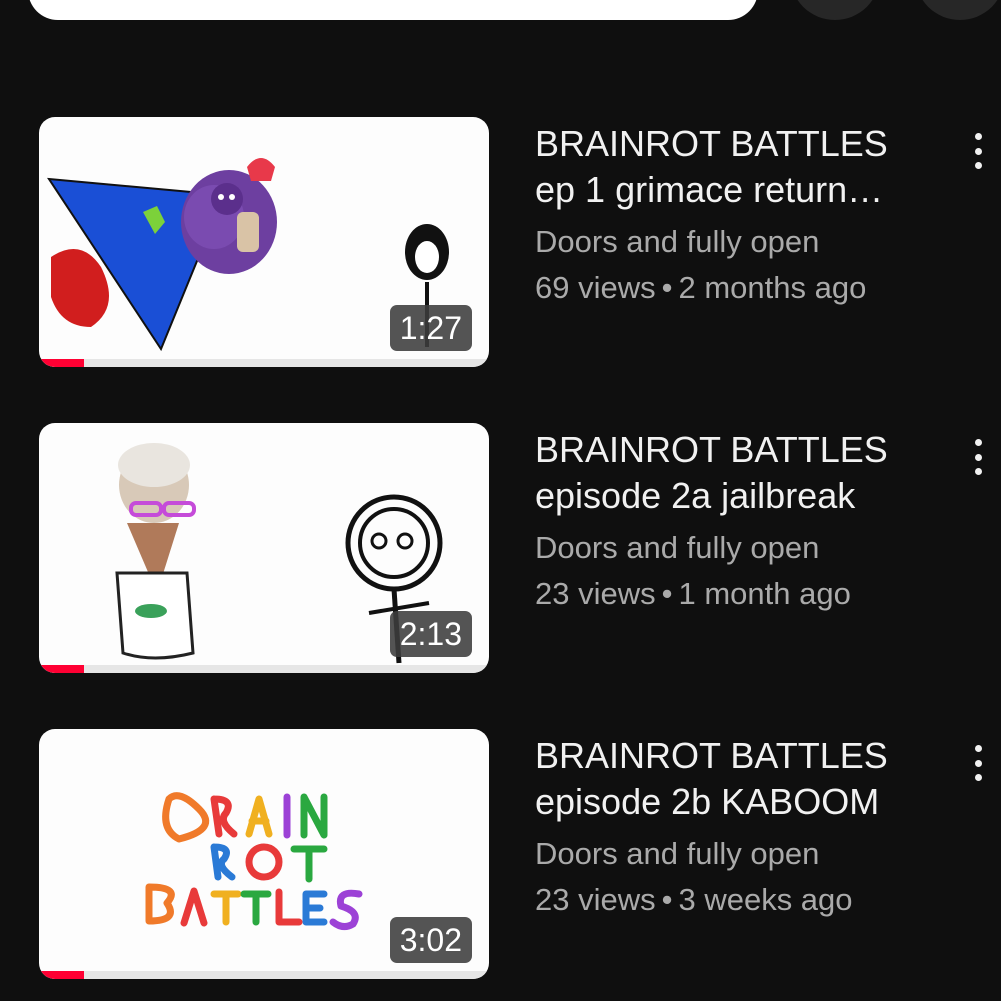 Image resolution: width=1001 pixels, height=1001 pixels. What do you see at coordinates (430, 328) in the screenshot?
I see `video-duration: 1:27` at bounding box center [430, 328].